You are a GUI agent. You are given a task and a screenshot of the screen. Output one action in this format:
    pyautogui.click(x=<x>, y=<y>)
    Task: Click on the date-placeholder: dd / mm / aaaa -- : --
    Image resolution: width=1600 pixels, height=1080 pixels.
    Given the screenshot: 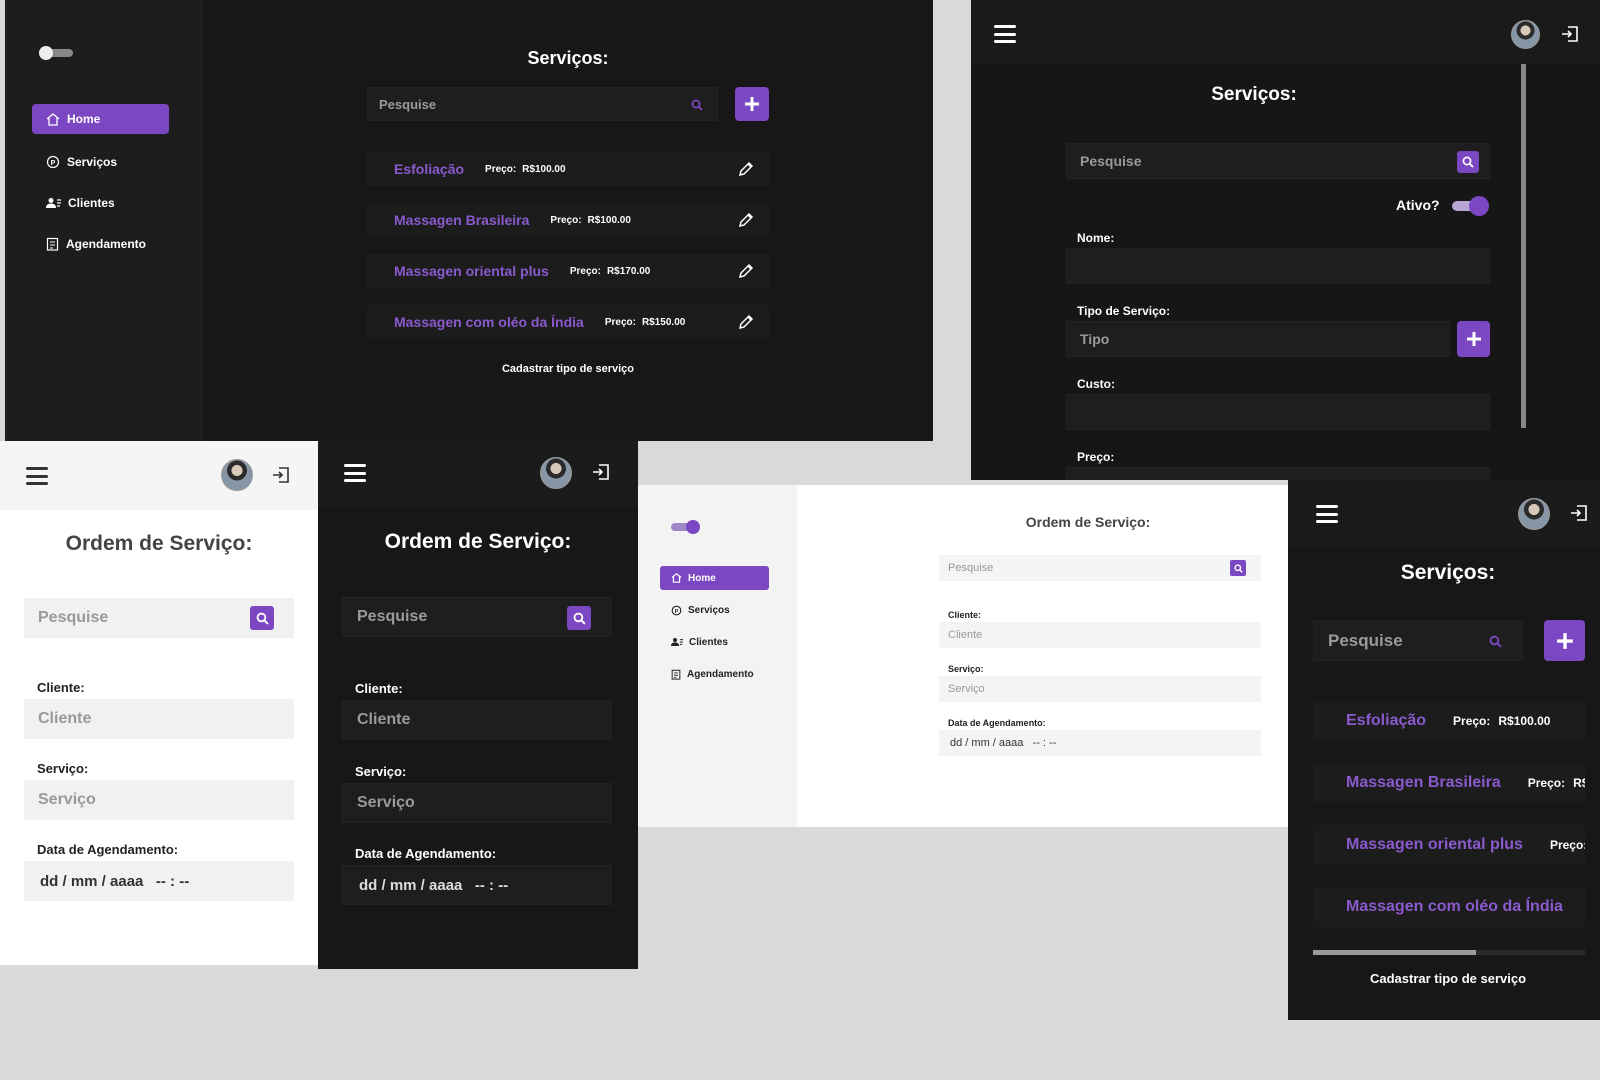 What is the action you would take?
    pyautogui.click(x=1003, y=743)
    